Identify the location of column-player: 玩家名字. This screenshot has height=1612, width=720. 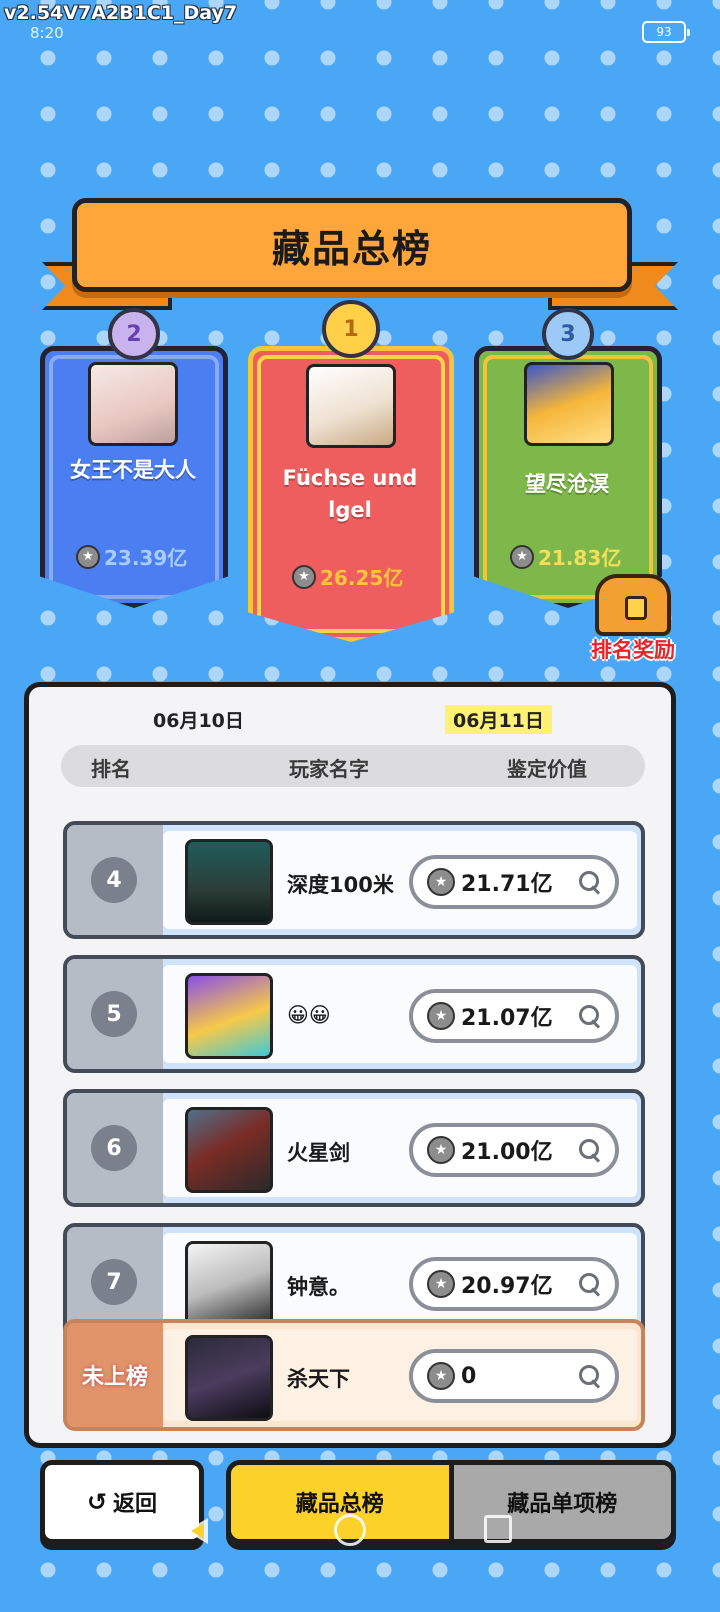
(329, 769).